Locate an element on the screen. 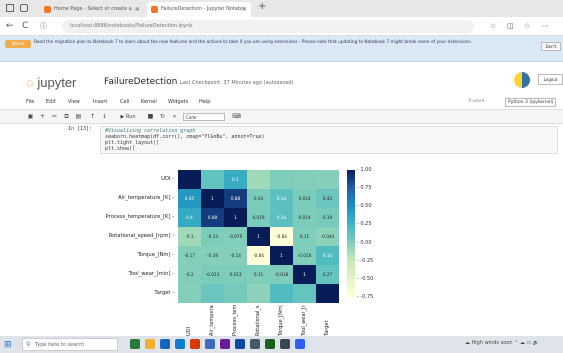 This screenshot has height=353, width=563. reload-icon: C is located at coordinates (25, 26).